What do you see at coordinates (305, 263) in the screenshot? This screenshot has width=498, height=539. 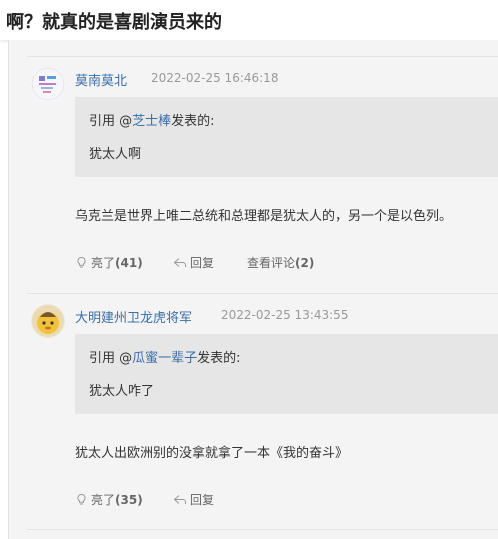 I see `view-comments-count: (2)` at bounding box center [305, 263].